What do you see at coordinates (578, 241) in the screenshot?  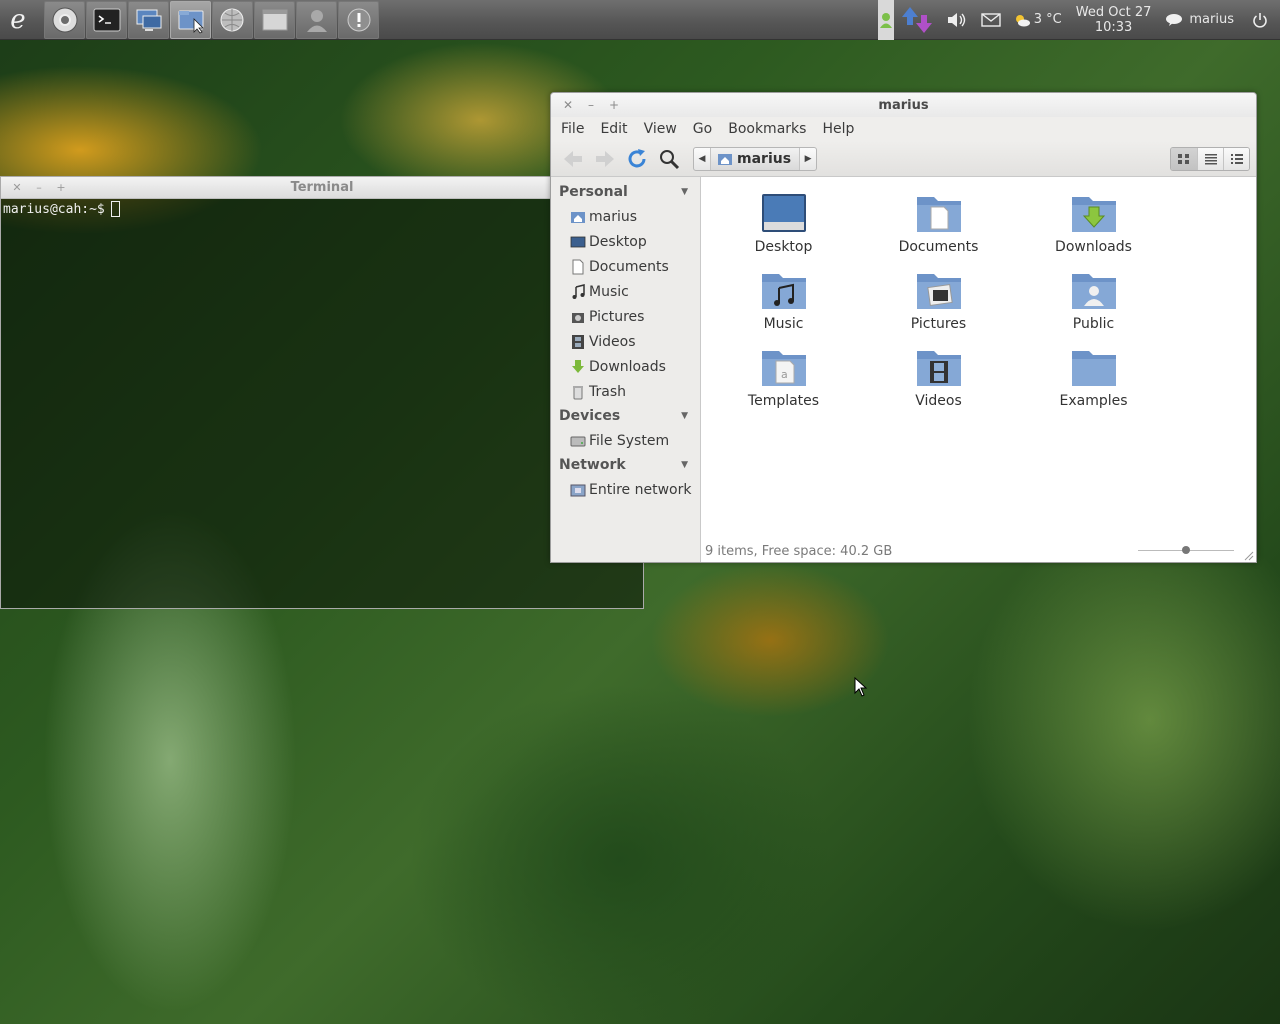 I see `desktop-icon` at bounding box center [578, 241].